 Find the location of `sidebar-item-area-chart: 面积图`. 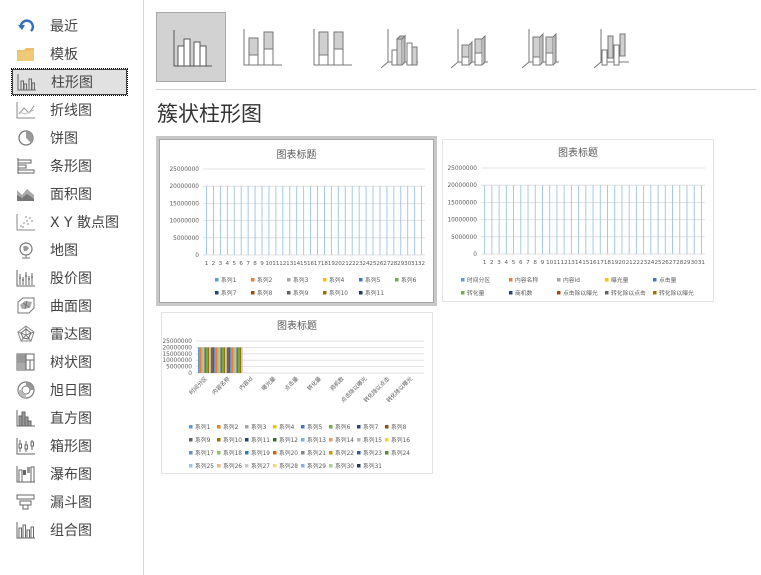

sidebar-item-area-chart: 面积图 is located at coordinates (69, 194).